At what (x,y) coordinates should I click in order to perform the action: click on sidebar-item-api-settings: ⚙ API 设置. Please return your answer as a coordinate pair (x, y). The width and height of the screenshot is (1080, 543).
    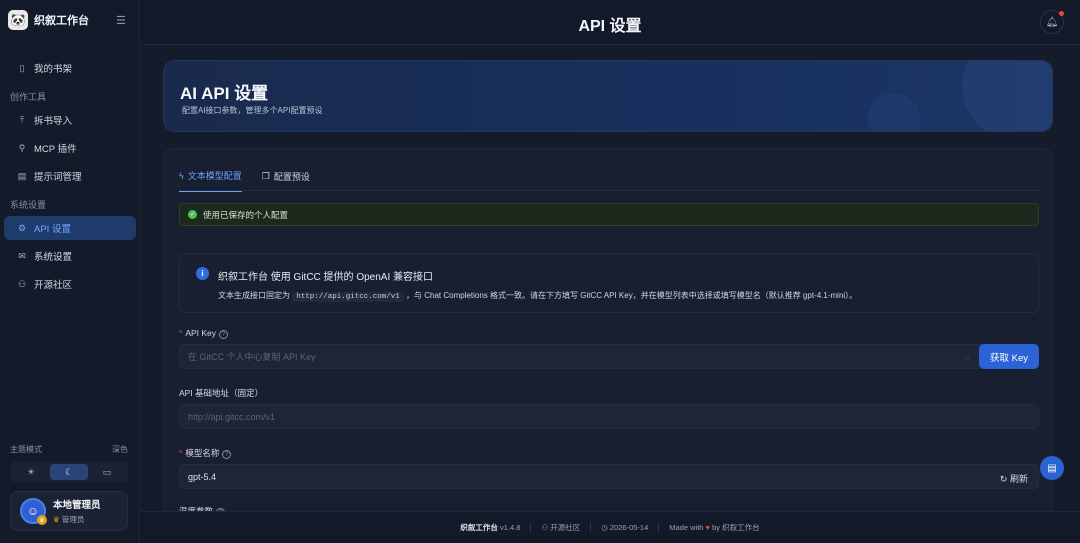
    Looking at the image, I should click on (70, 228).